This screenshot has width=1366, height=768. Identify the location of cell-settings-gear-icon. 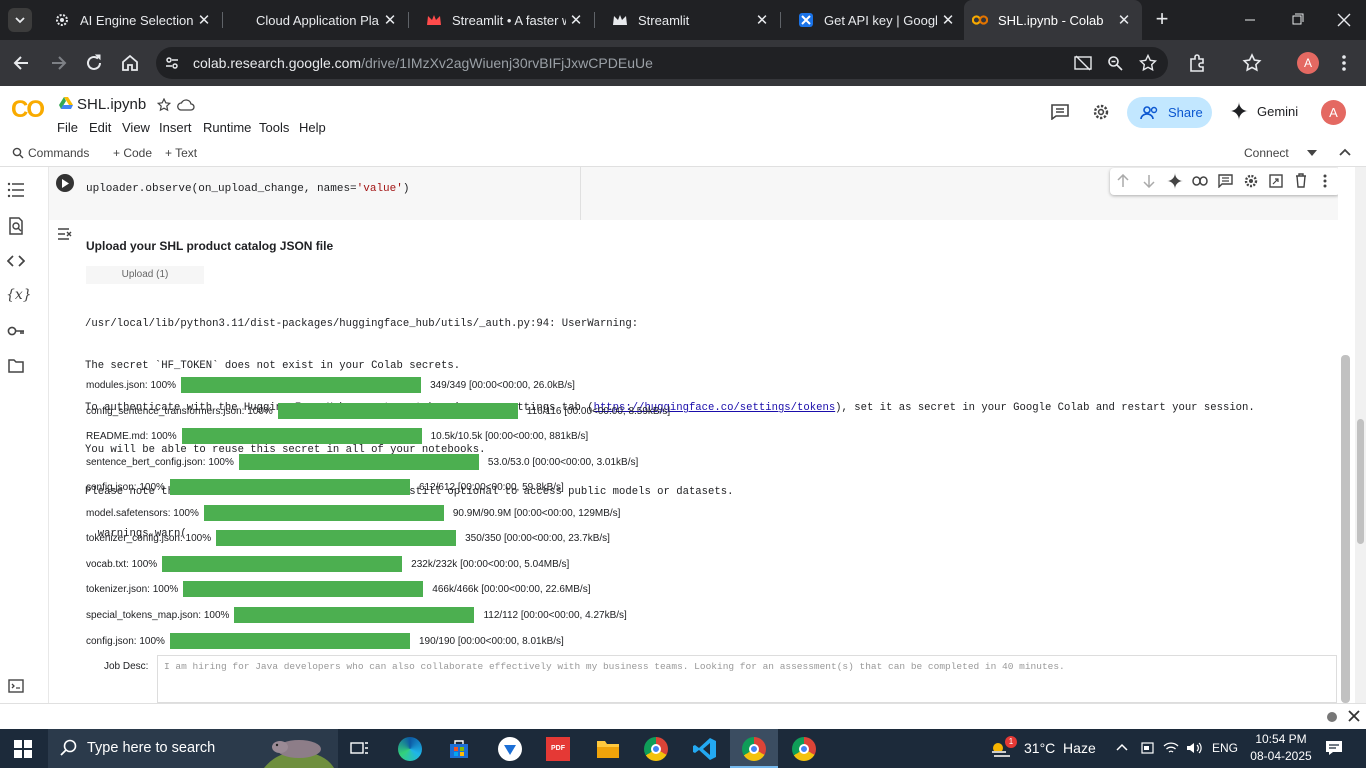
(1251, 181).